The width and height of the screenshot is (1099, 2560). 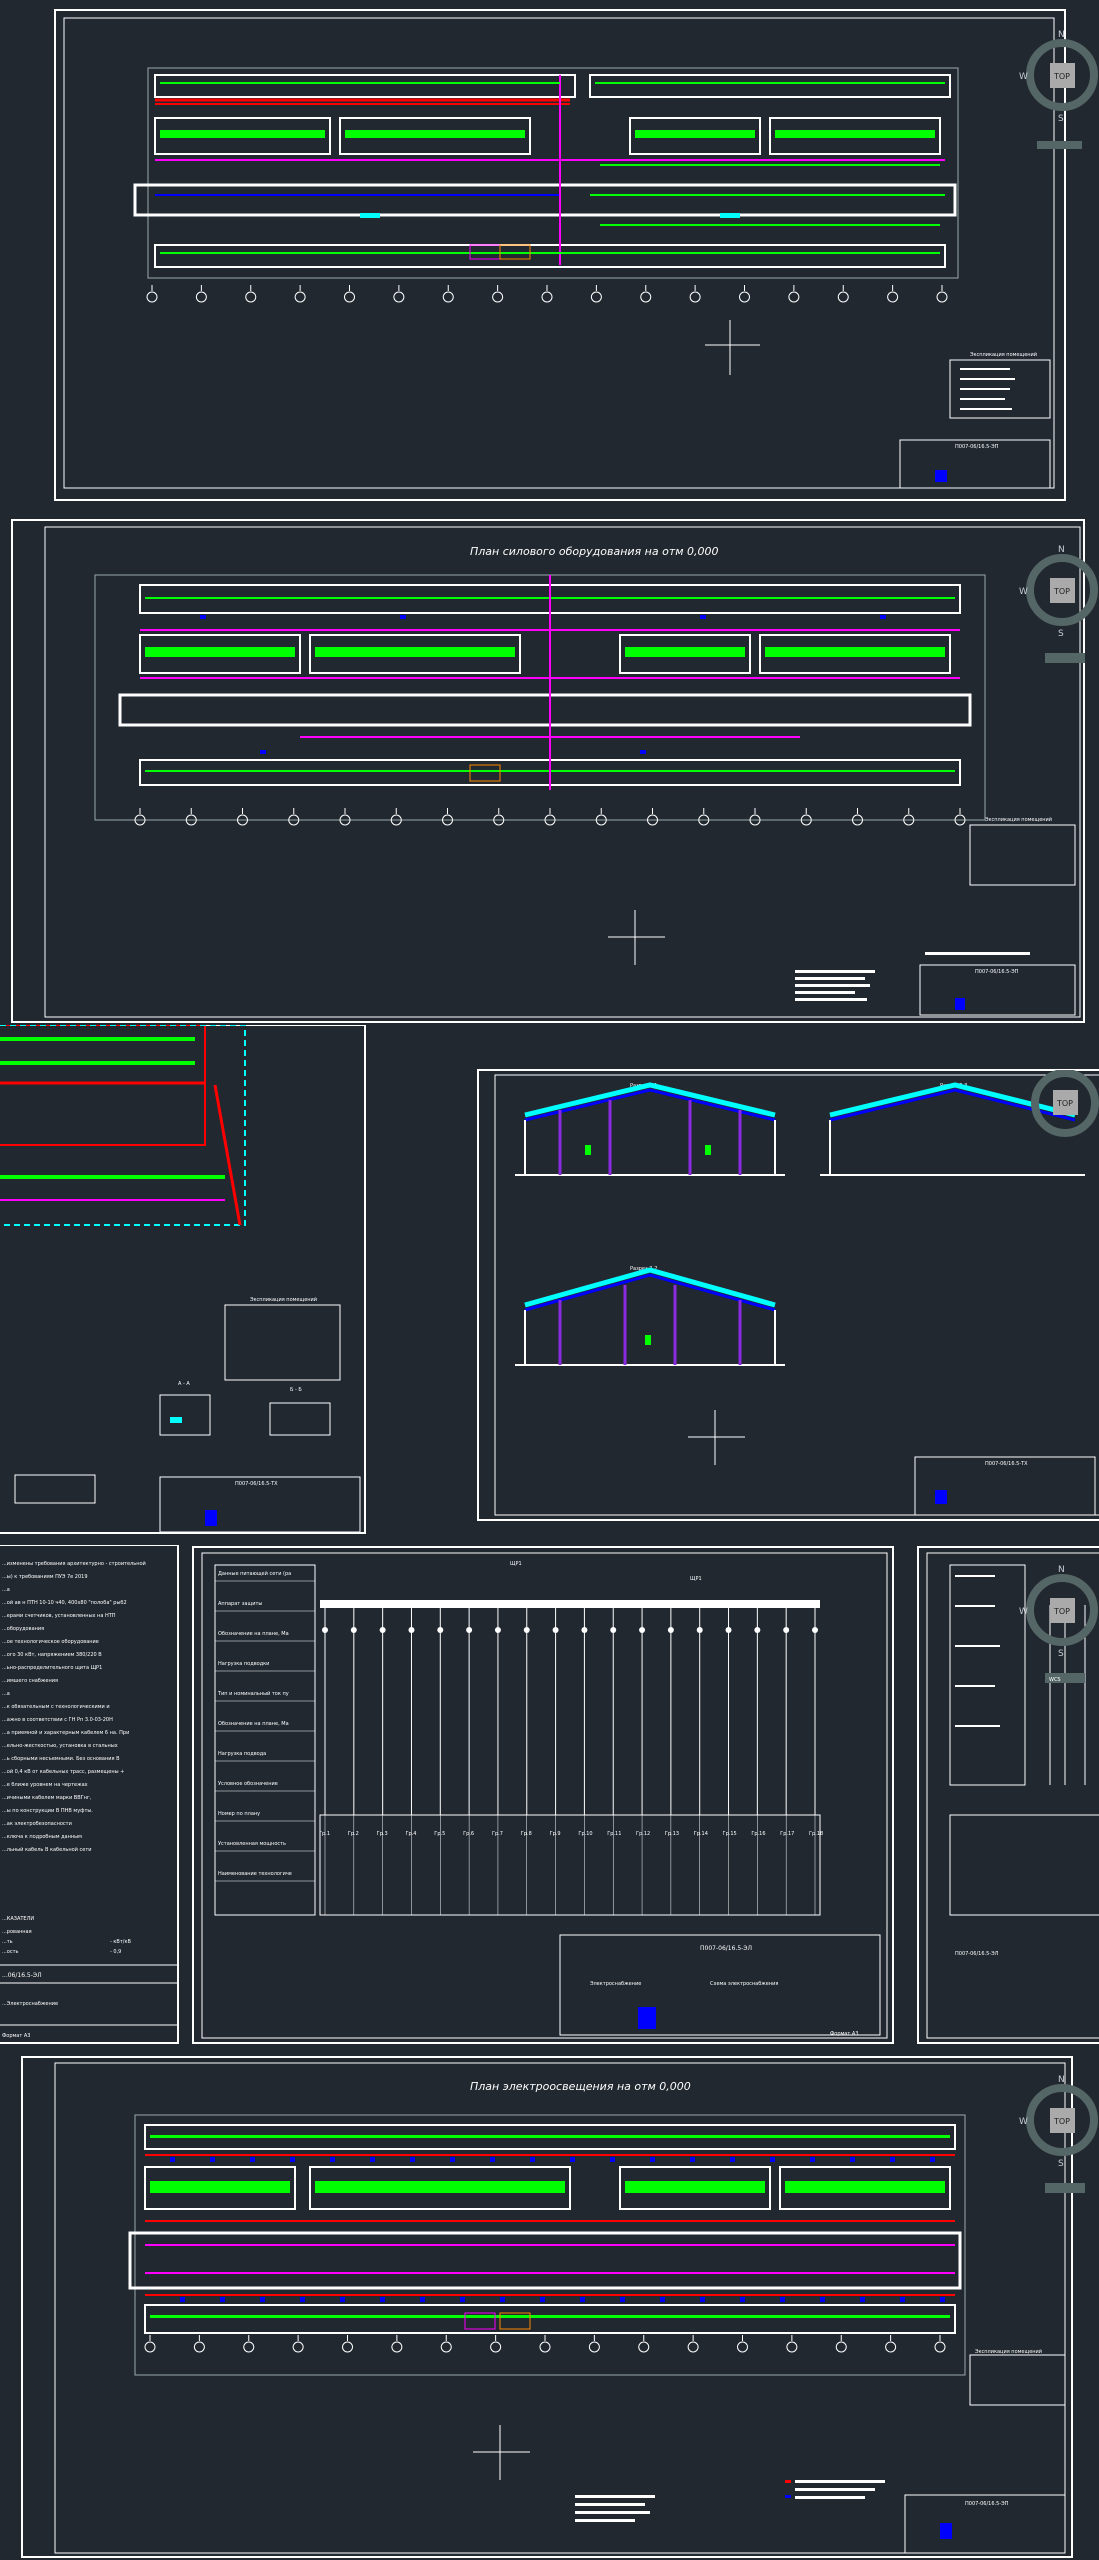 What do you see at coordinates (816, 1834) in the screenshot?
I see `group-label: Гр.18` at bounding box center [816, 1834].